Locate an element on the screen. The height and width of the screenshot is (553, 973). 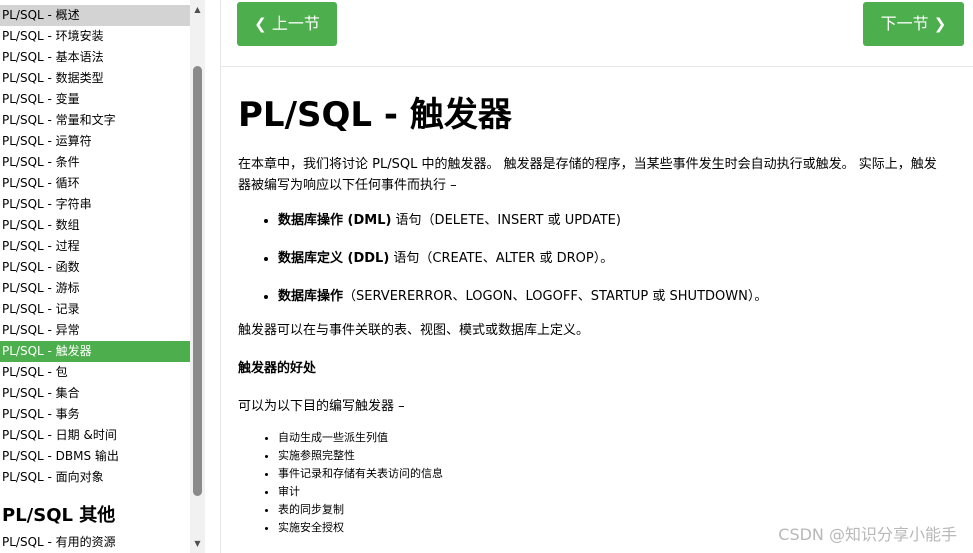
sidebar-item: PL/SQL - 数据类型 is located at coordinates (95, 78).